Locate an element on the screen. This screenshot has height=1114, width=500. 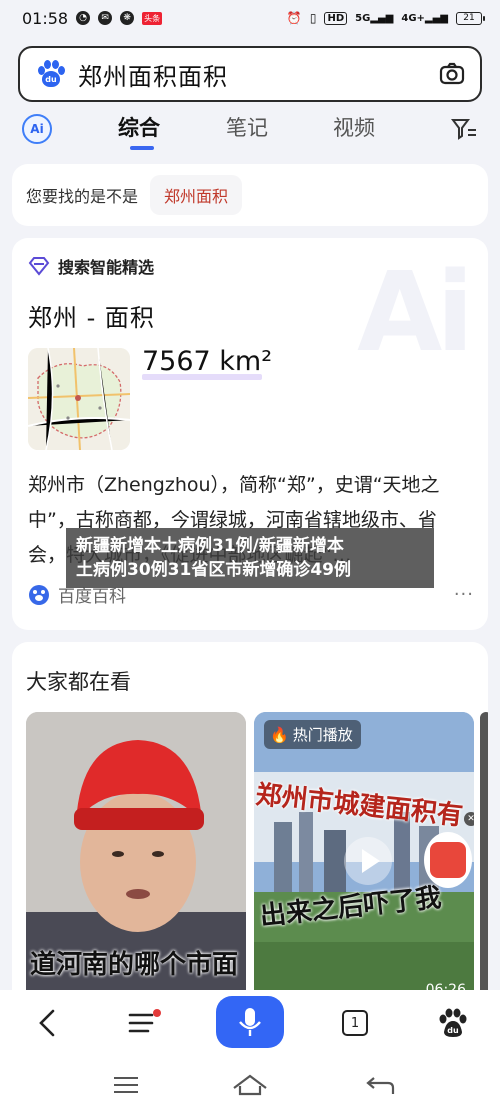
chevron-left-icon is located at coordinates (47, 1023).